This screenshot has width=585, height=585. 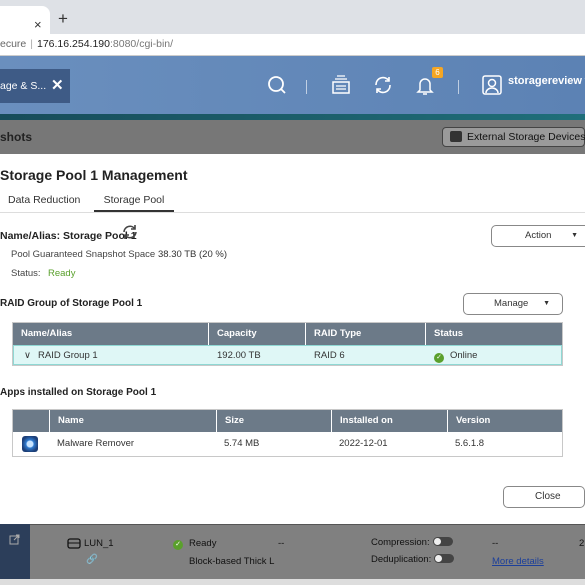 I want to click on address-host: 176.16.254.190, so click(x=73, y=44).